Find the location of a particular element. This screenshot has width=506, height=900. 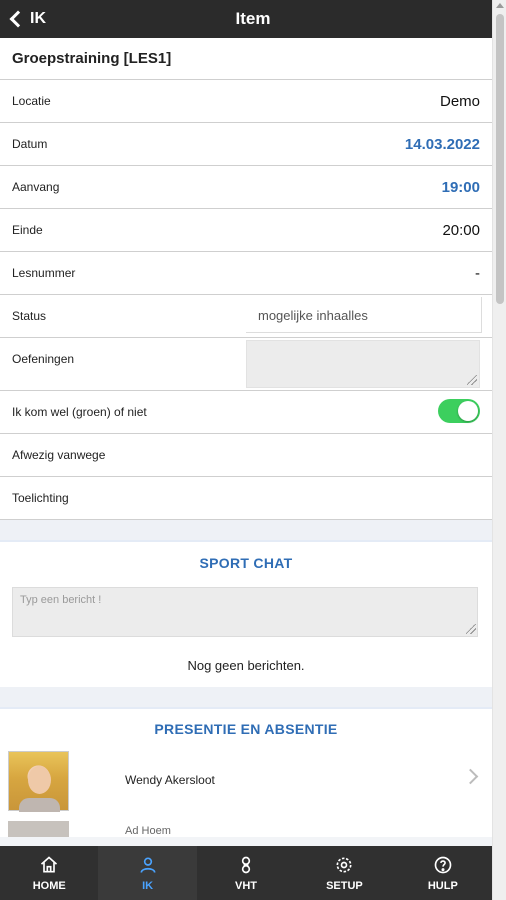

nav-vht: VHT is located at coordinates (246, 873).